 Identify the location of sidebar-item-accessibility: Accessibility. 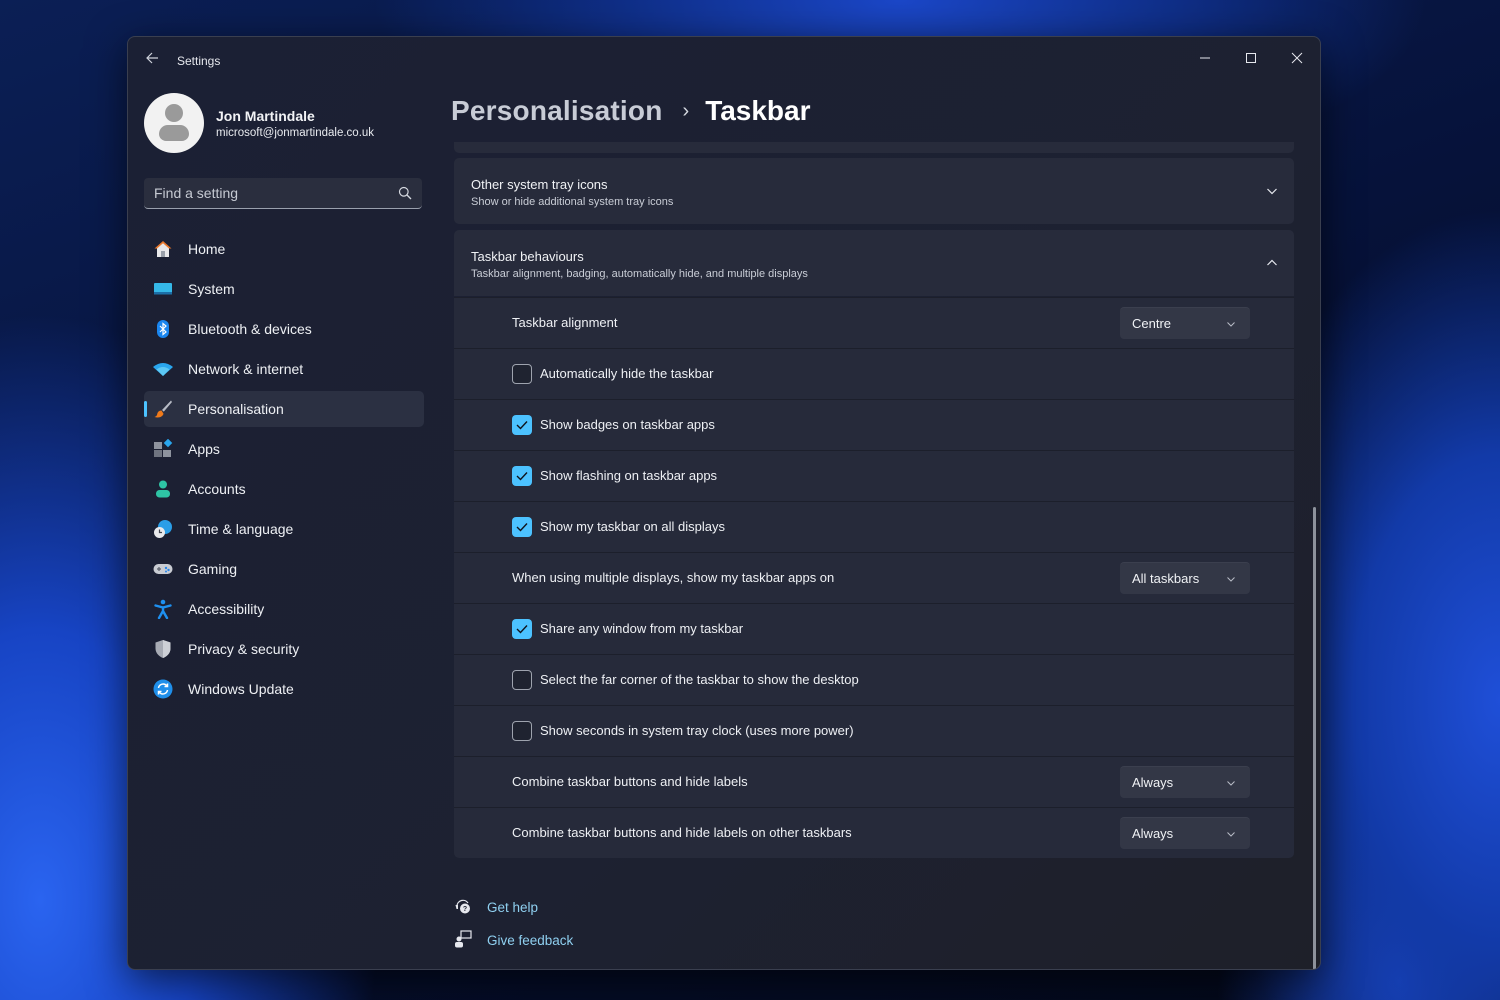
(284, 609).